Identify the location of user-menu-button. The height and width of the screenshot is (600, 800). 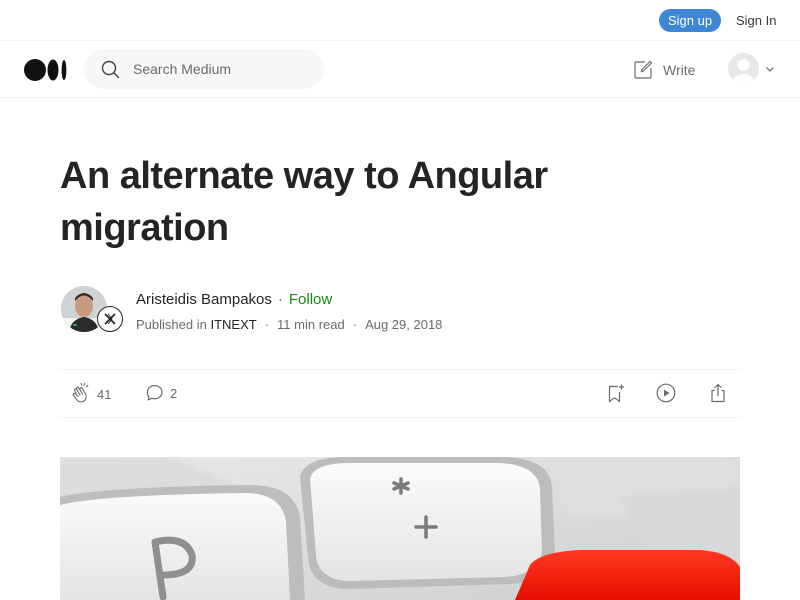
(752, 68).